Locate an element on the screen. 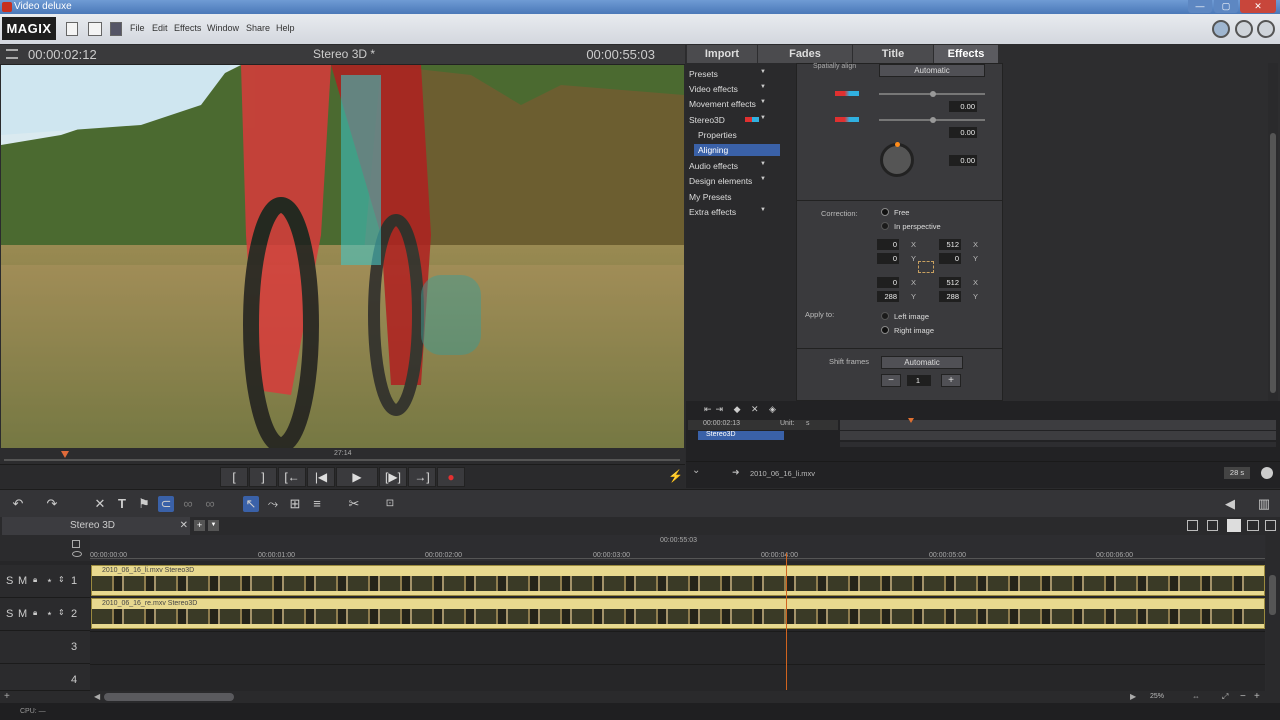  bottom-left-x: 0 is located at coordinates (888, 282).